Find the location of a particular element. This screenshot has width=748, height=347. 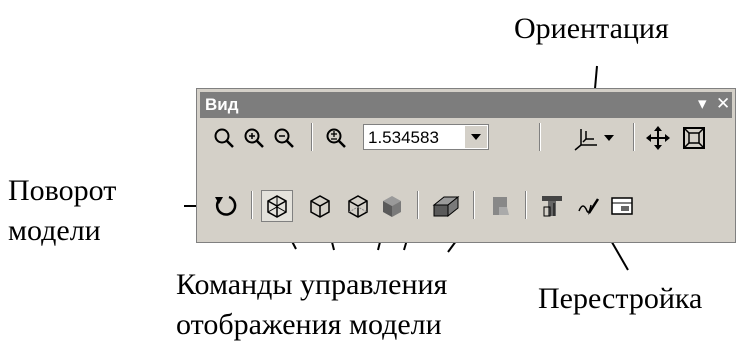

zoom-value-field: 1.534583 is located at coordinates (426, 137).